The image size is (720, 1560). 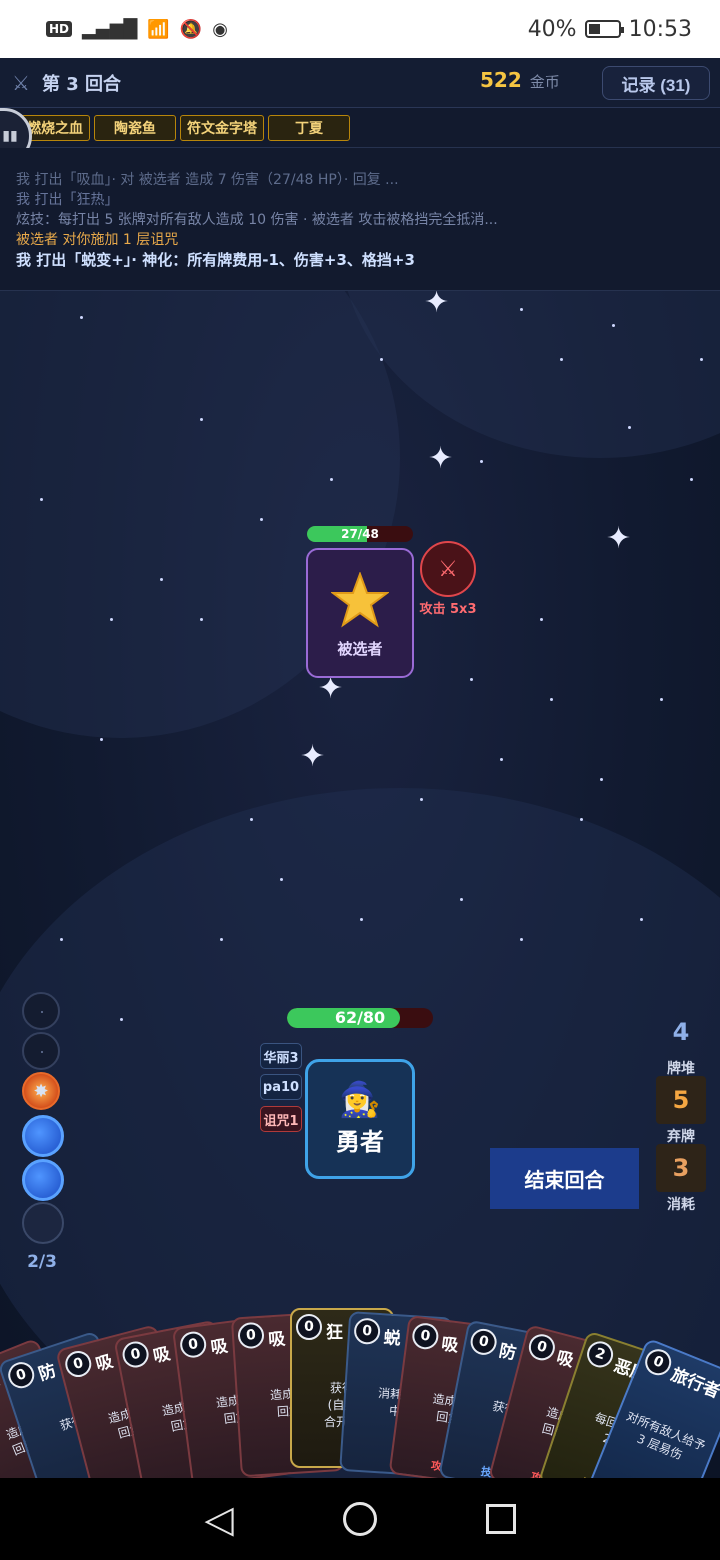 I want to click on signal-icon: ▂▄▆█, so click(x=110, y=29).